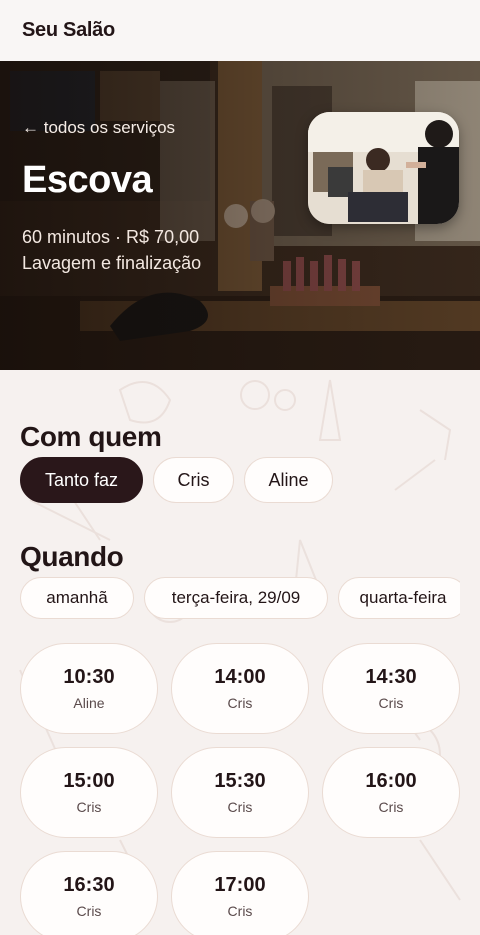 The width and height of the screenshot is (480, 935). Describe the element at coordinates (240, 885) in the screenshot. I see `slot-time: 17:00` at that location.